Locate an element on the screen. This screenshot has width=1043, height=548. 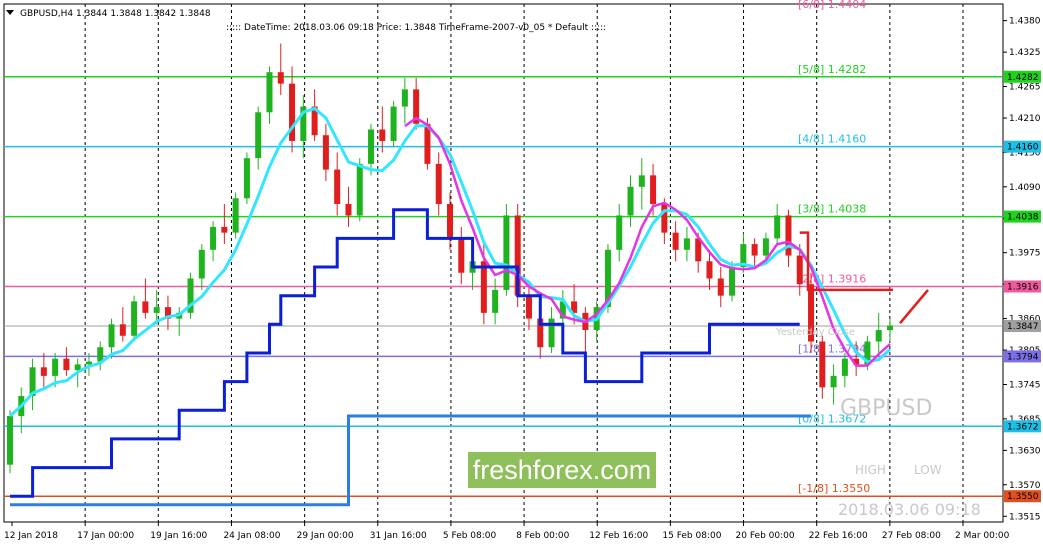
x-tick-label: 12 Jan 2018 is located at coordinates (31, 536).